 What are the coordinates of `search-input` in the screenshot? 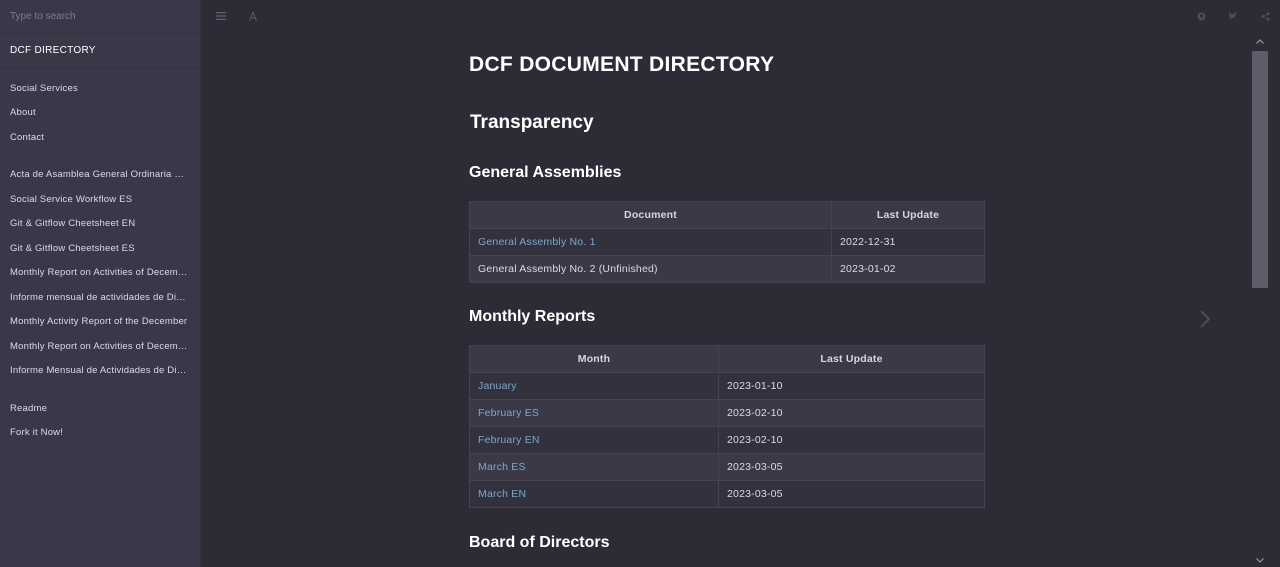 It's located at (100, 16).